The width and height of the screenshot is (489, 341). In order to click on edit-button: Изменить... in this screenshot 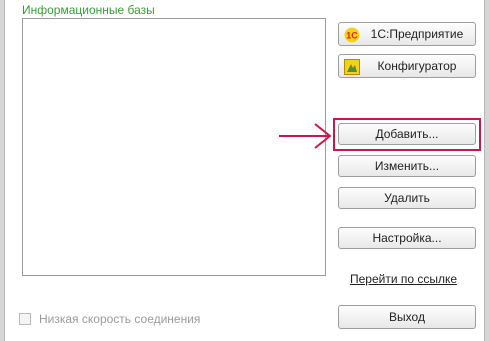, I will do `click(407, 166)`.